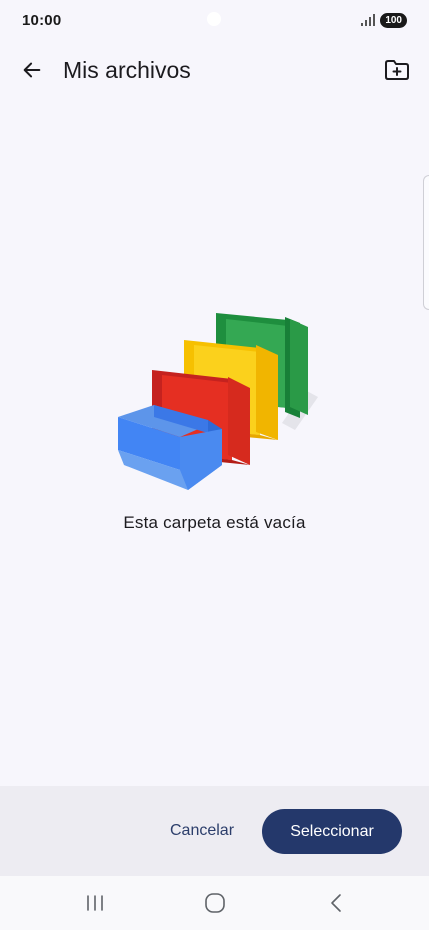 This screenshot has height=930, width=429. What do you see at coordinates (332, 831) in the screenshot?
I see `select-button: Seleccionar` at bounding box center [332, 831].